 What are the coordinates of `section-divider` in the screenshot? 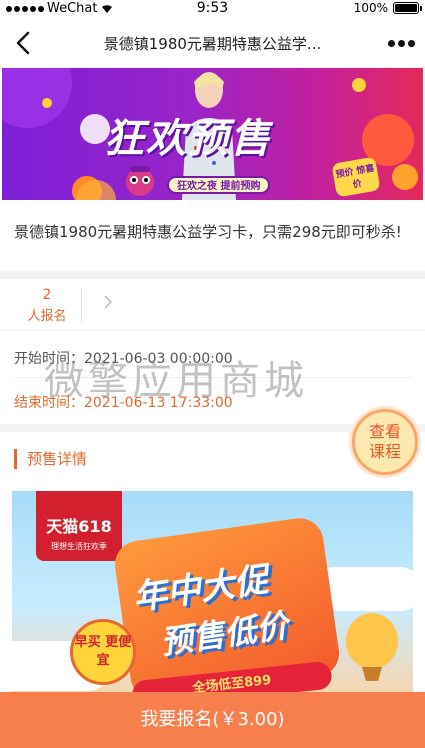 It's located at (212, 275).